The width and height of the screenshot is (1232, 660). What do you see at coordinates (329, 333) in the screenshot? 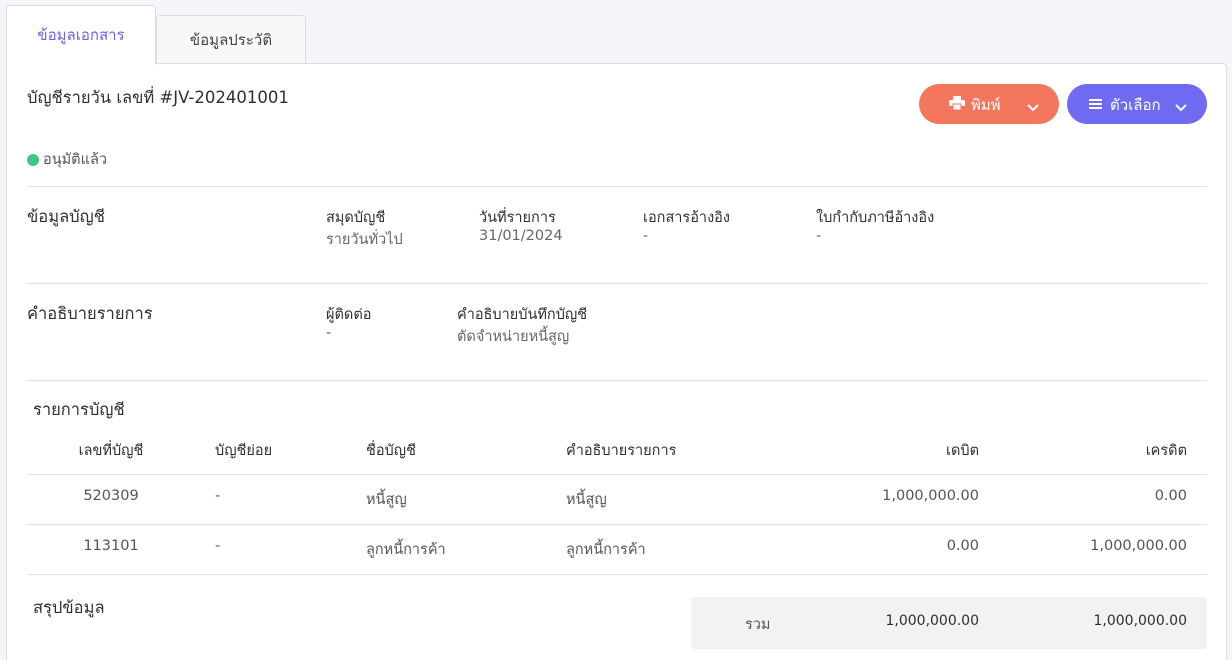
I see `contact-value: -` at bounding box center [329, 333].